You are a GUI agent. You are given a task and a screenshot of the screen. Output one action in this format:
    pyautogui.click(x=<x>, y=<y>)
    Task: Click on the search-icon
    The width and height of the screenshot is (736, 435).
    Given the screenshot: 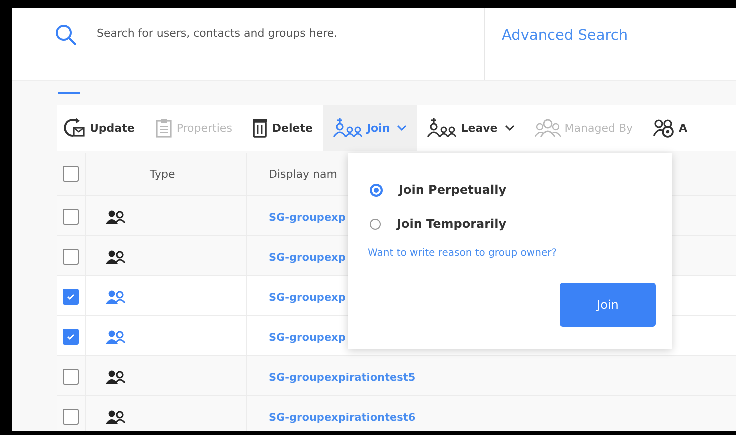 What is the action you would take?
    pyautogui.click(x=66, y=35)
    